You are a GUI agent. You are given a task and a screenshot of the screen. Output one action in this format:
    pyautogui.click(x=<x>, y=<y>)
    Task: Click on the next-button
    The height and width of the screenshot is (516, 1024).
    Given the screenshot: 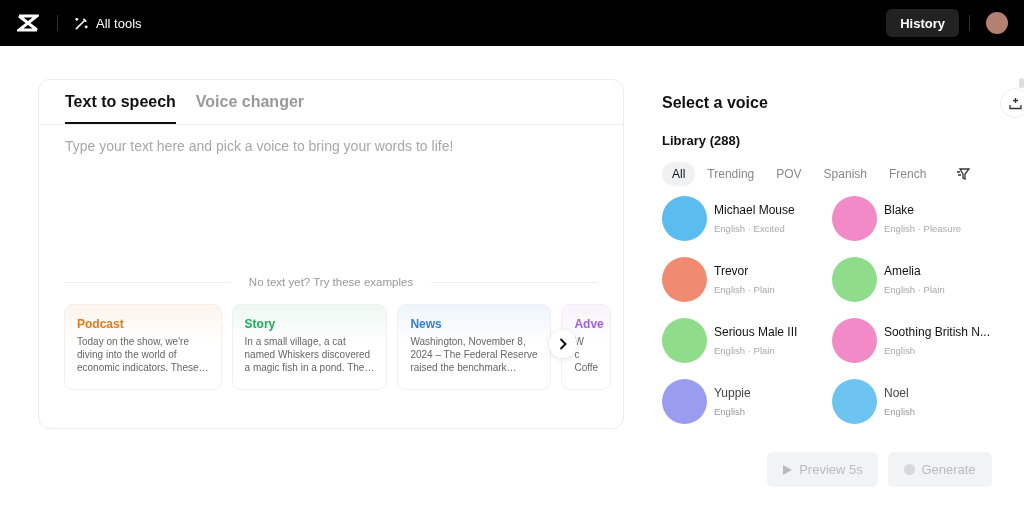 What is the action you would take?
    pyautogui.click(x=563, y=344)
    